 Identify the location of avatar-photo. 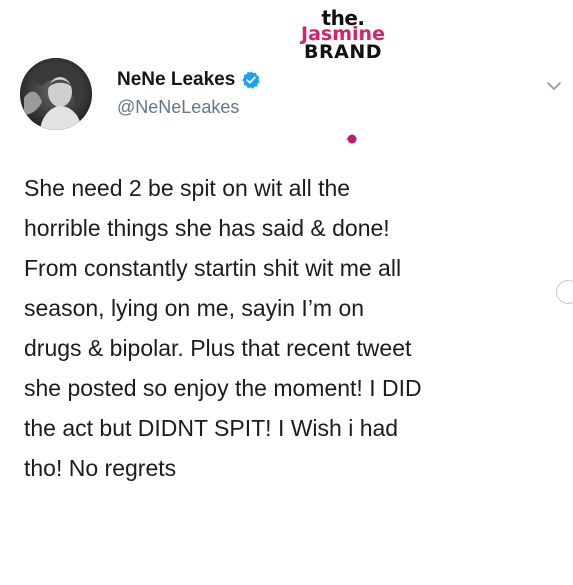
(56, 94).